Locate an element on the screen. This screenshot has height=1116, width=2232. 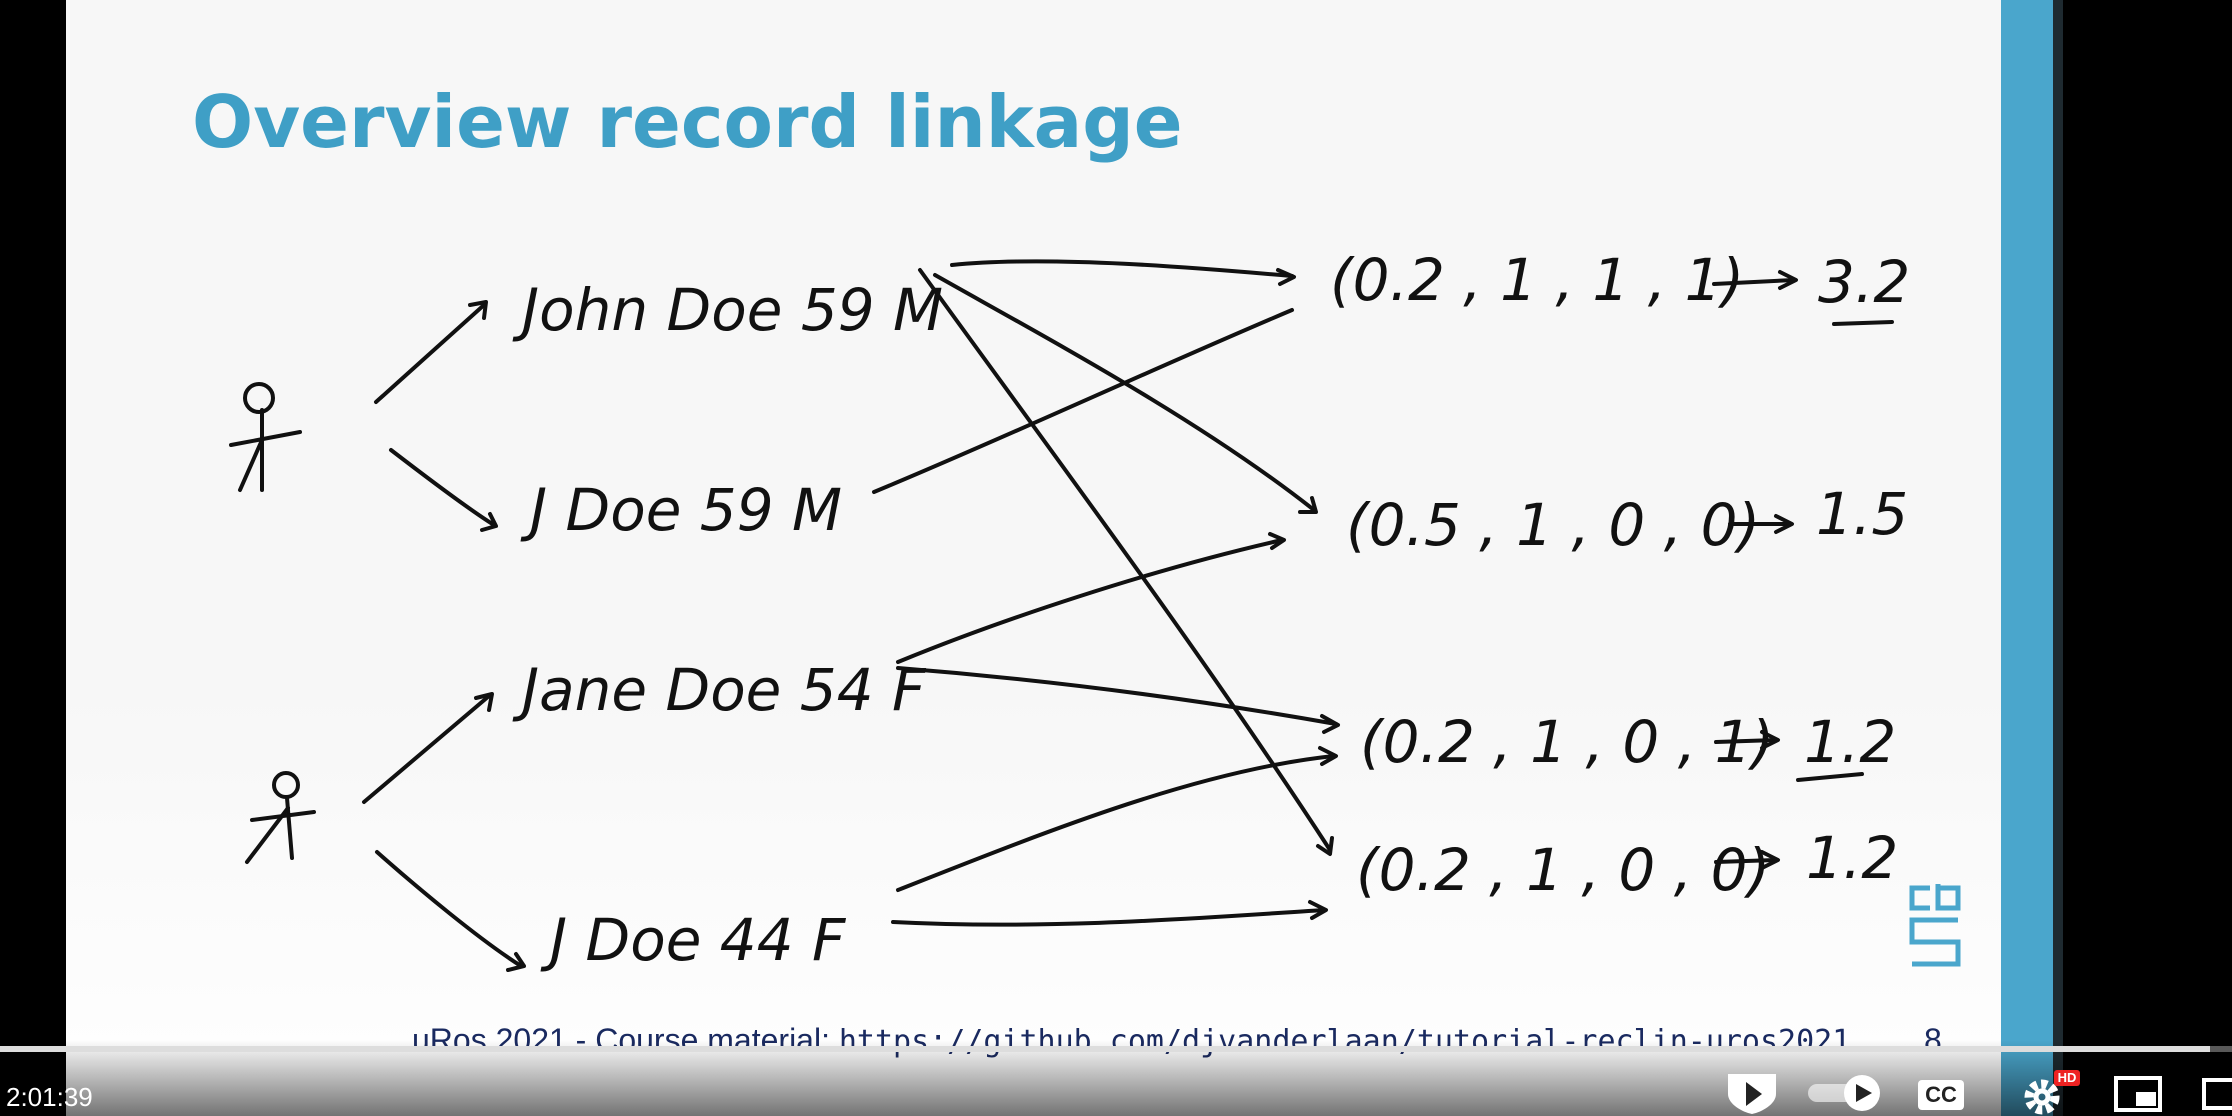
miniplayer-icon is located at coordinates (2138, 1093).